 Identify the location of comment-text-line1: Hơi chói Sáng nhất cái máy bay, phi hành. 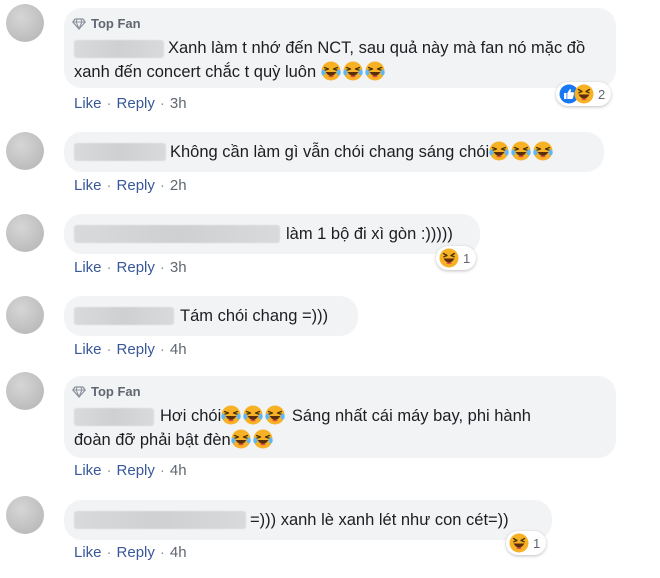
(345, 416).